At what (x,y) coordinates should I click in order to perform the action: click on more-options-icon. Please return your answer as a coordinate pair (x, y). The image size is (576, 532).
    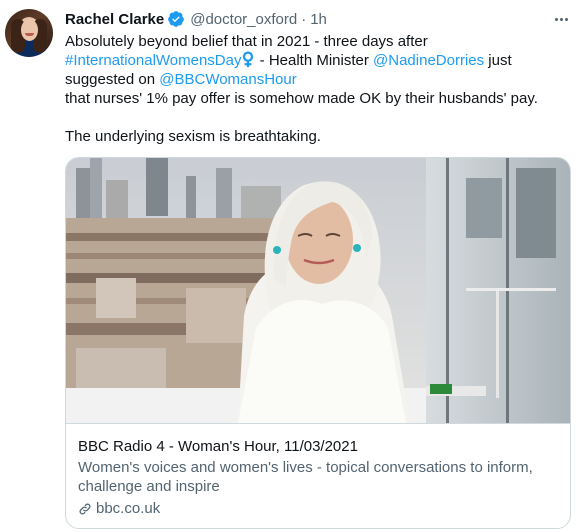
    Looking at the image, I should click on (561, 19).